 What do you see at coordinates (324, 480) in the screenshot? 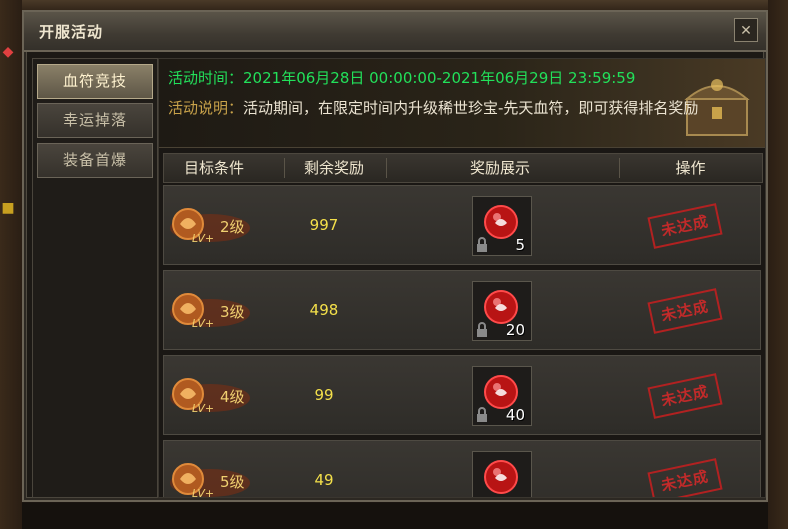
I see `remaining-reward: 49` at bounding box center [324, 480].